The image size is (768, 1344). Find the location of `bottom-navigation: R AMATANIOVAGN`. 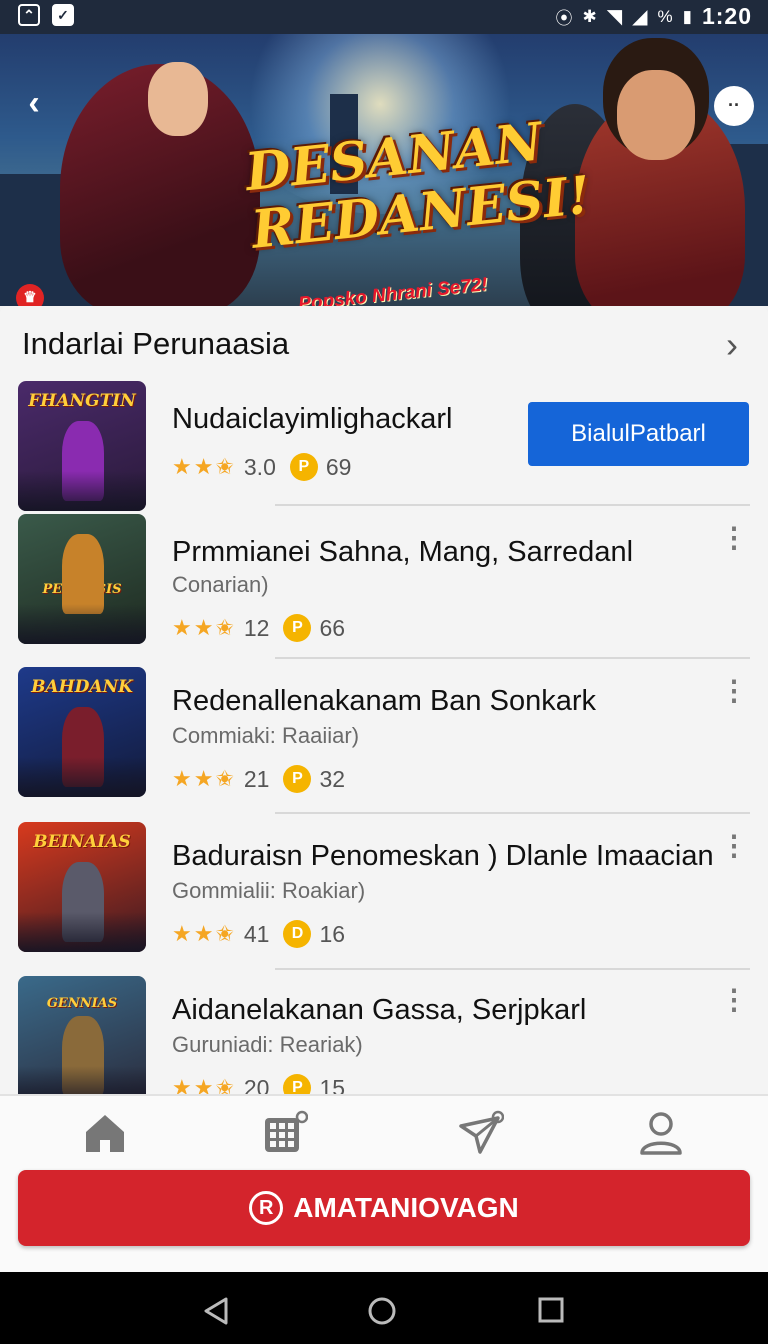

bottom-navigation: R AMATANIOVAGN is located at coordinates (384, 1183).